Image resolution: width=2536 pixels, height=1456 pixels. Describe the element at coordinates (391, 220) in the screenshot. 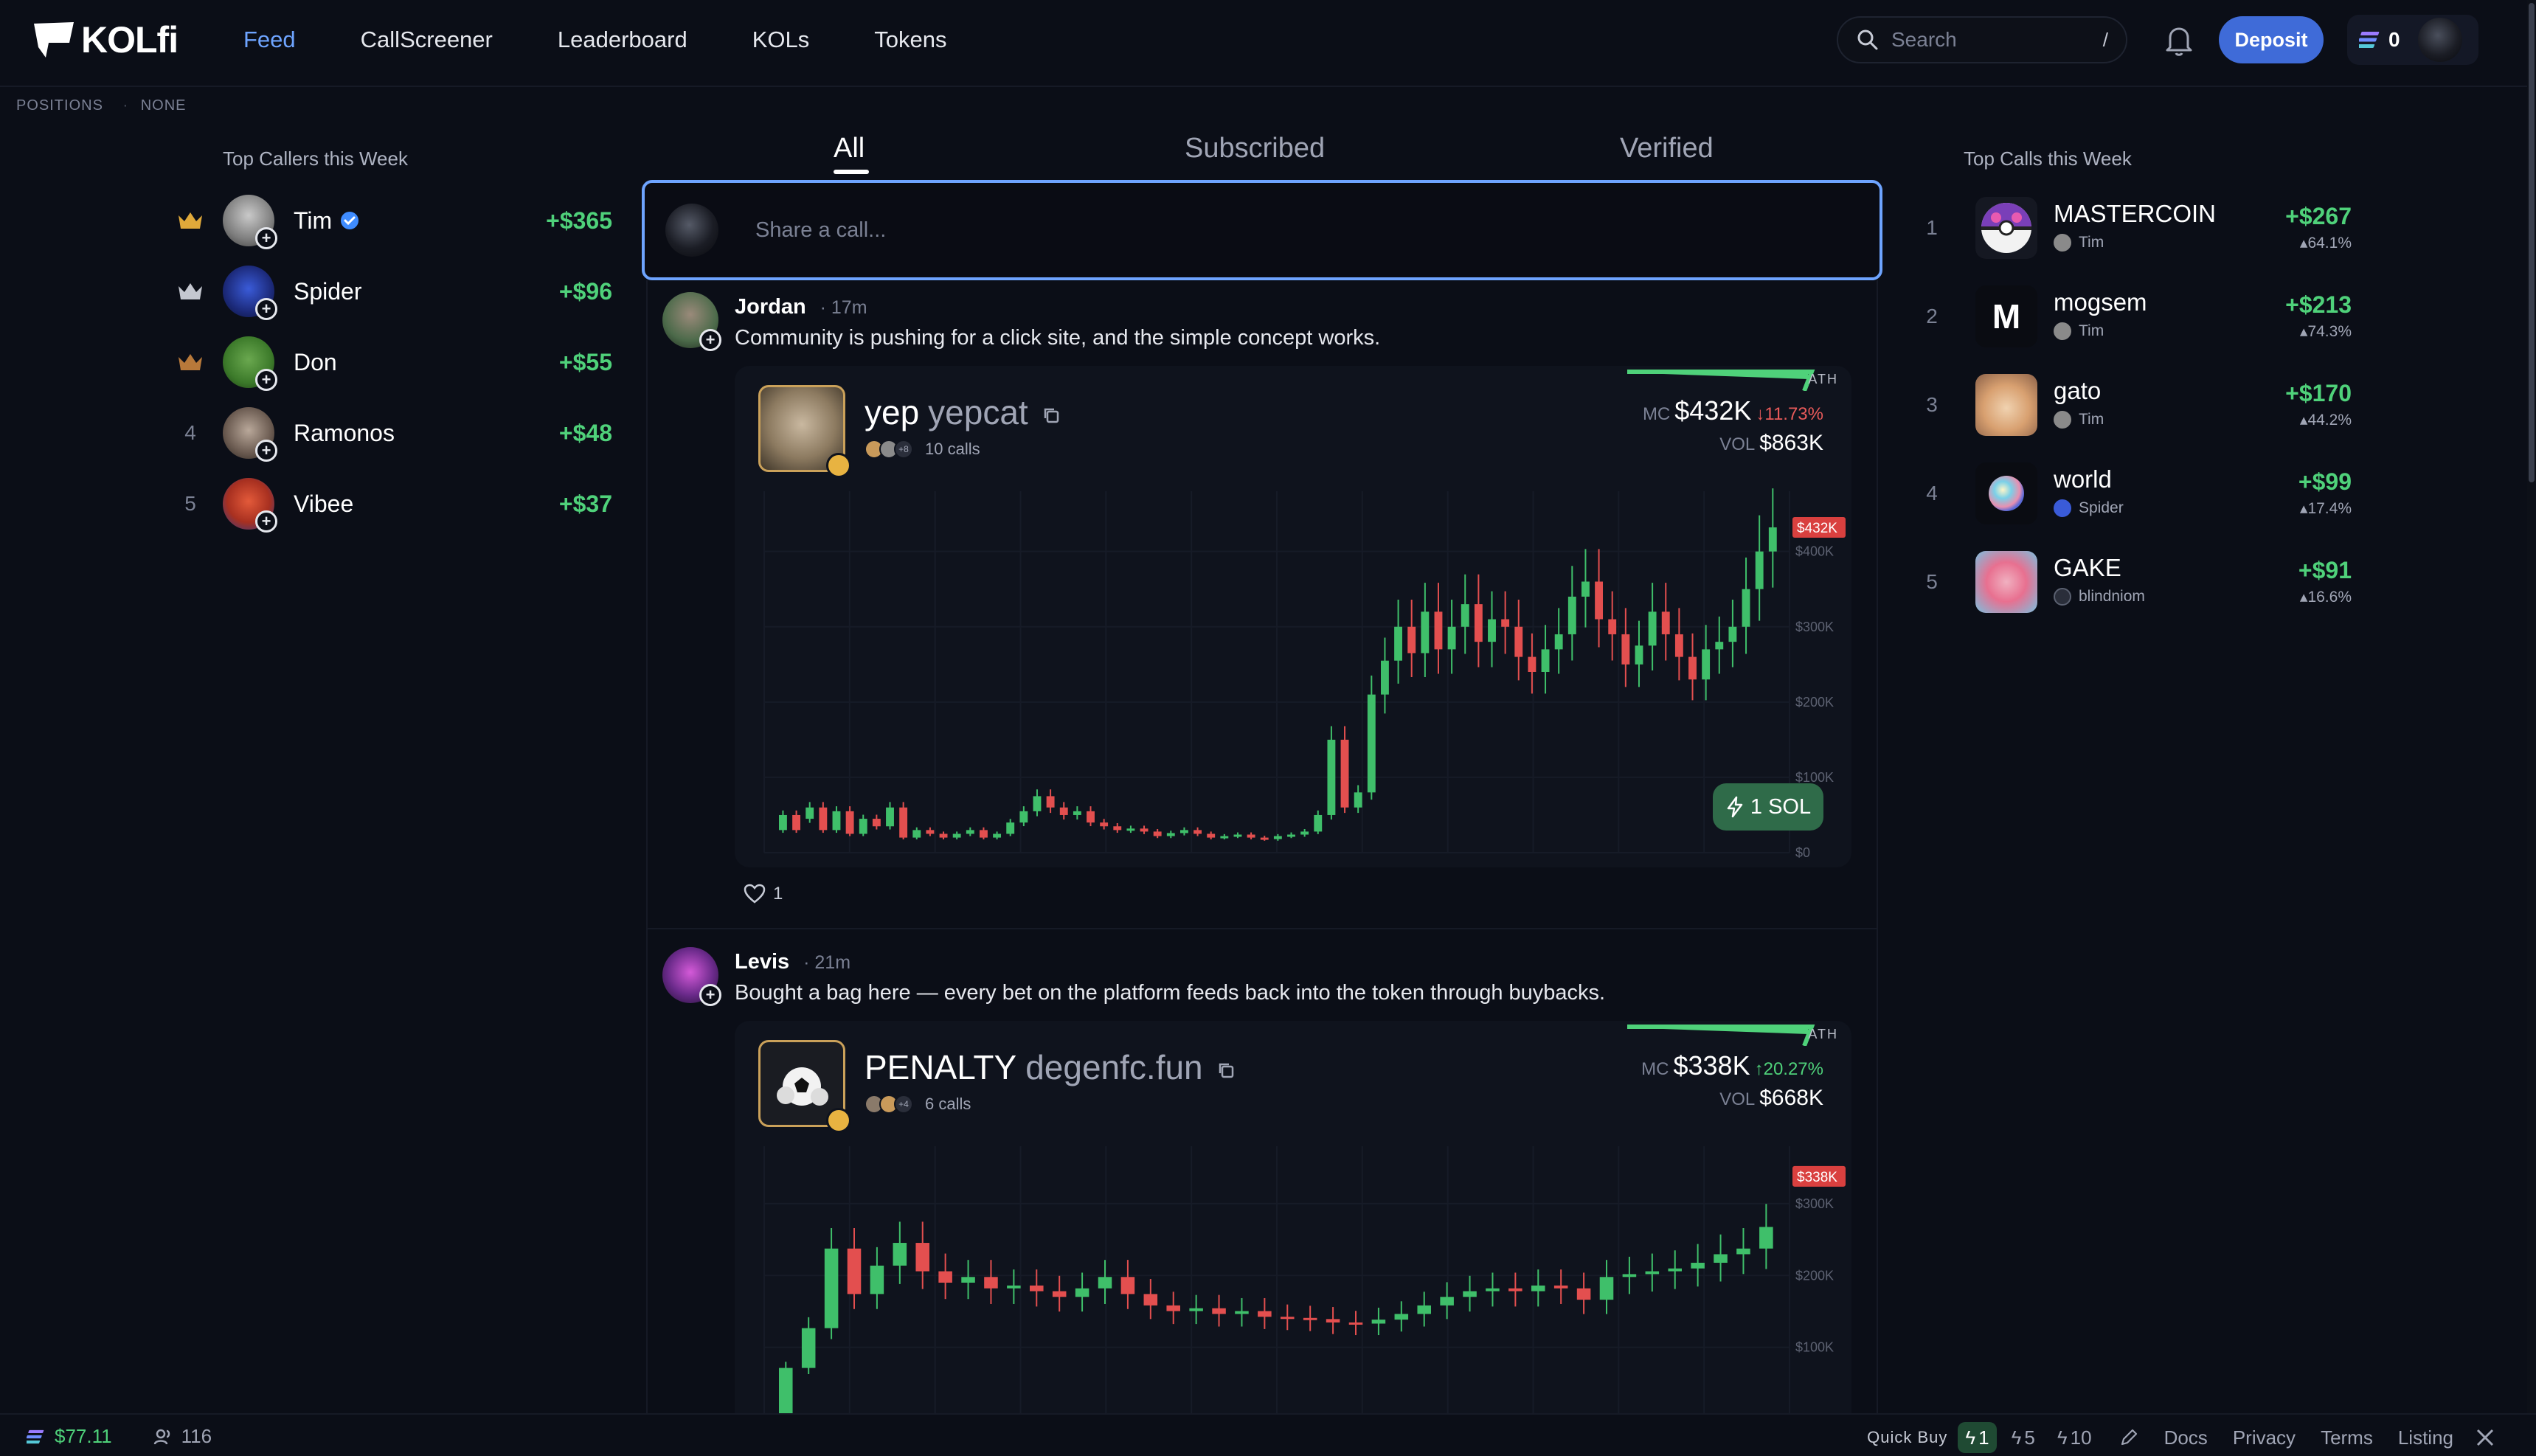

I see `caller-row: + Tim +$365` at that location.